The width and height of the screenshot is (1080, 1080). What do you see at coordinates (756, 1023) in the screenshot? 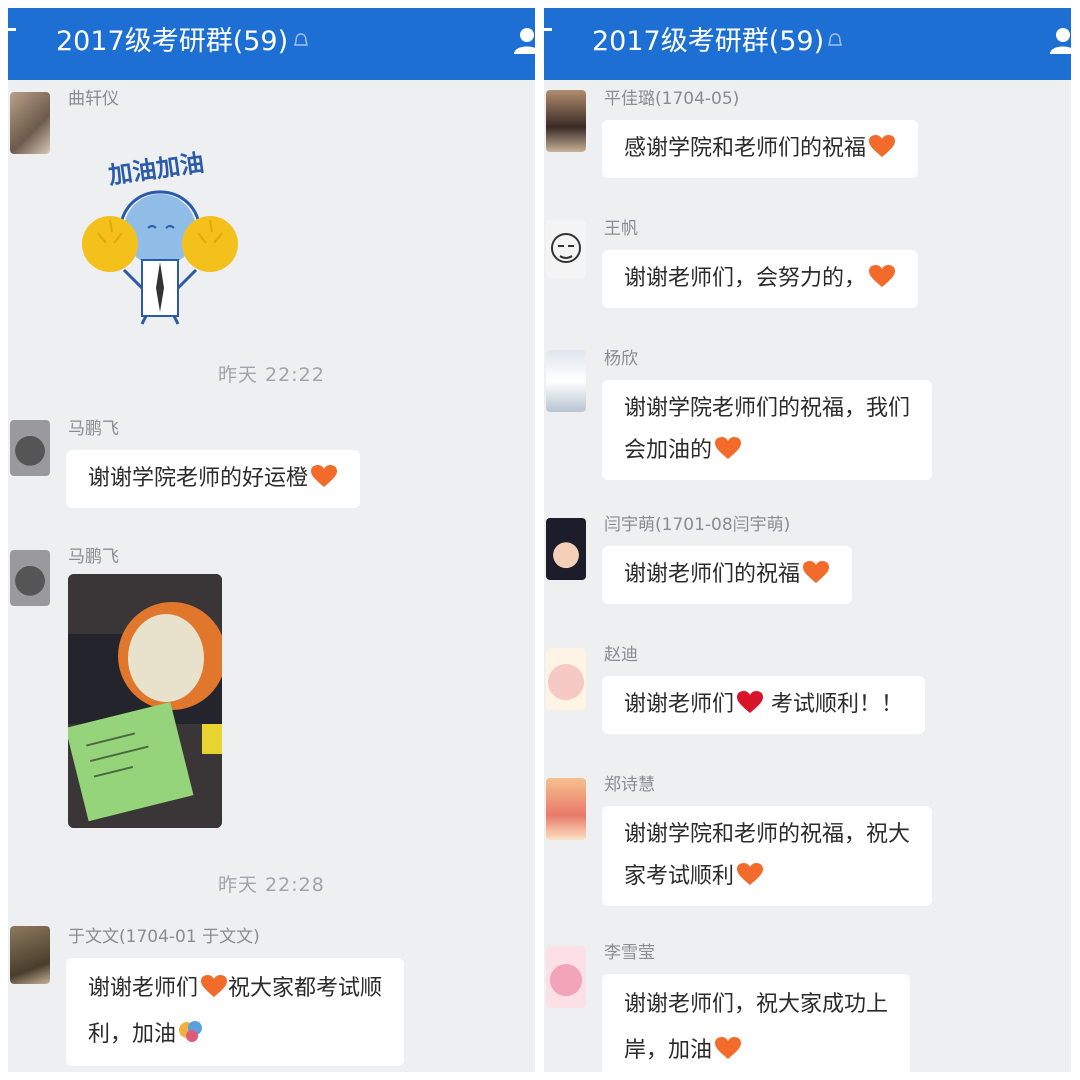
I see `message-bubble: 谢谢老师们，祝大家成功上 岸，加油` at bounding box center [756, 1023].